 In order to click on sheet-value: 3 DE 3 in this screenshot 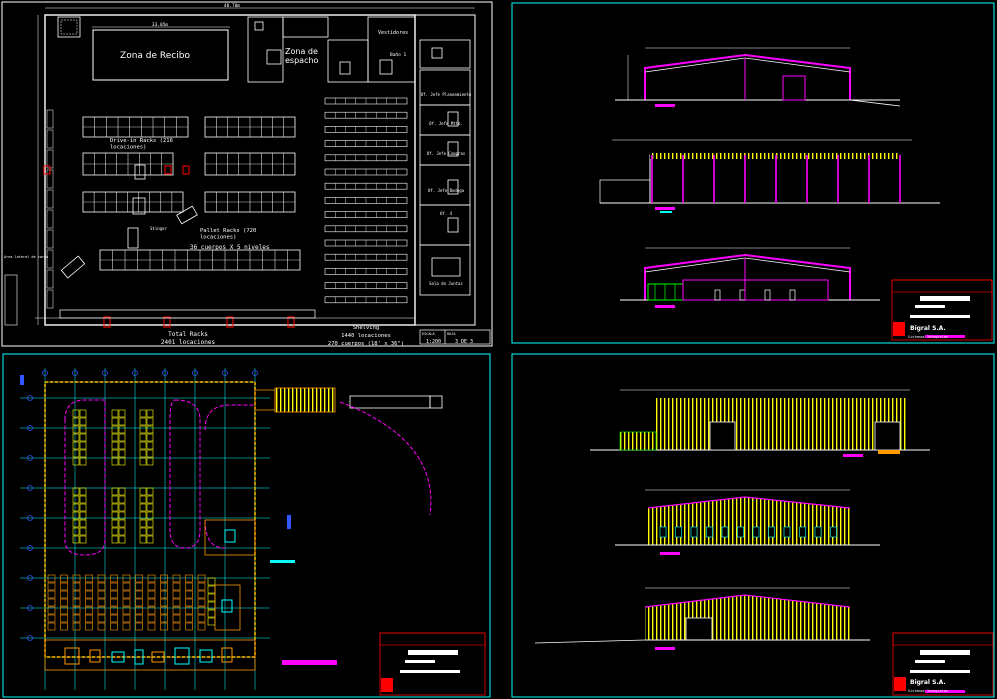, I will do `click(464, 342)`.